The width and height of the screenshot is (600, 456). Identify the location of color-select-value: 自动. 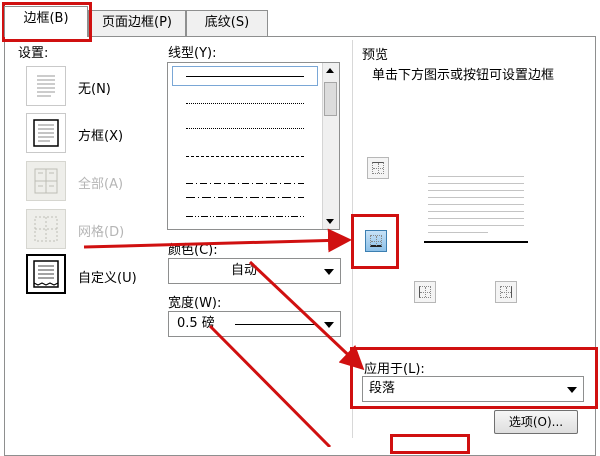
(244, 270).